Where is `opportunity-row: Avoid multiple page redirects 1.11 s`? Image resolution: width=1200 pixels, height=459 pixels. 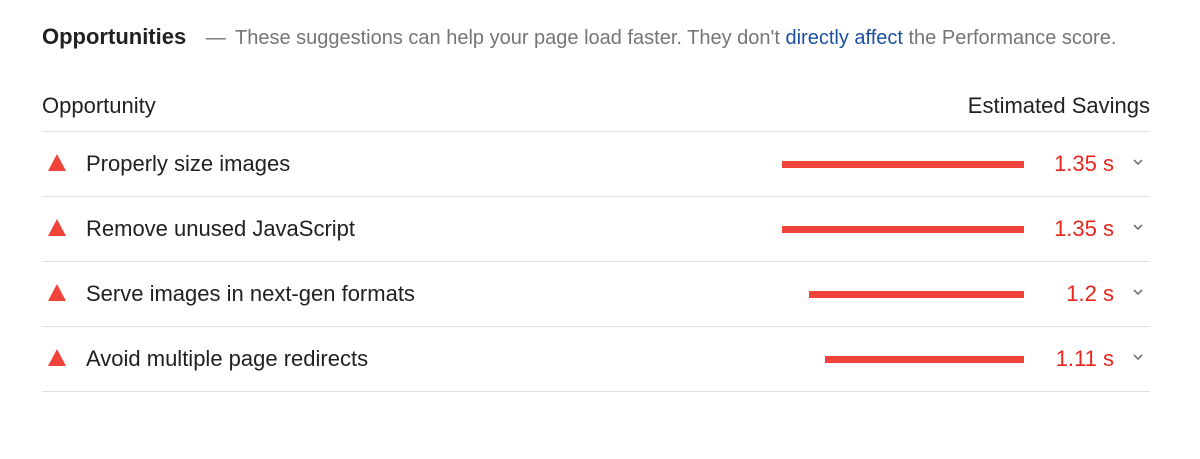 opportunity-row: Avoid multiple page redirects 1.11 s is located at coordinates (596, 359).